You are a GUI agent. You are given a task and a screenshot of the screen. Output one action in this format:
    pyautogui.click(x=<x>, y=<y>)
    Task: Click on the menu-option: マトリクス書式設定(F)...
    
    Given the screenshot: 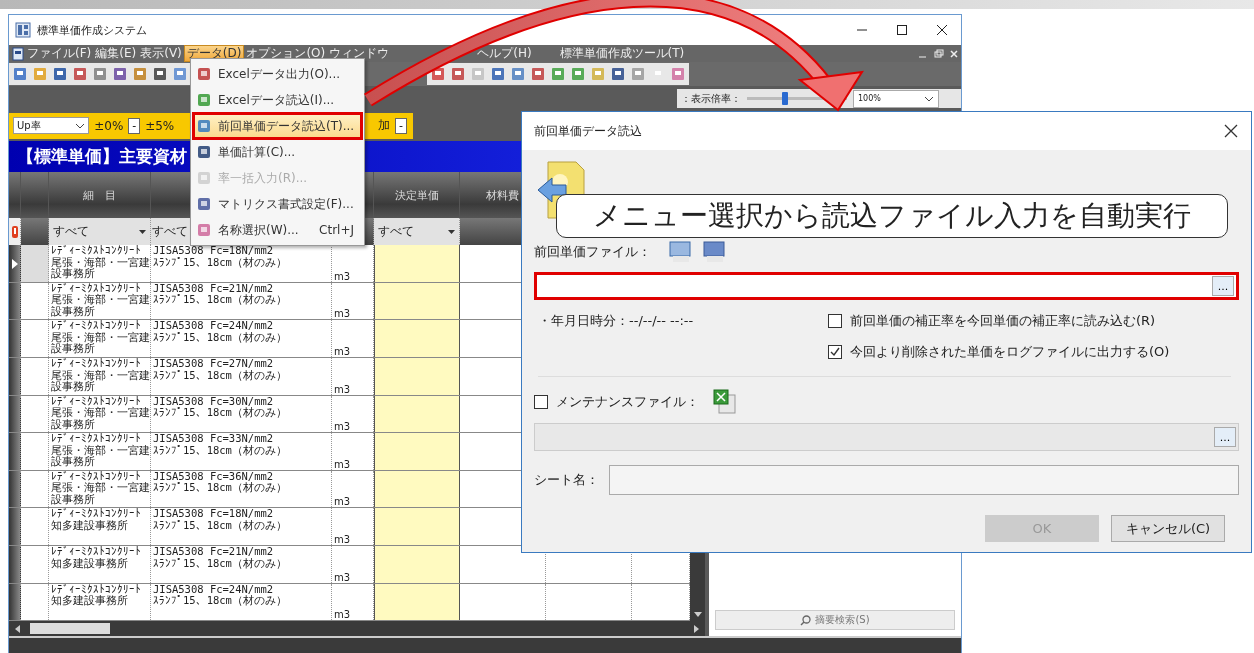 What is the action you would take?
    pyautogui.click(x=277, y=204)
    